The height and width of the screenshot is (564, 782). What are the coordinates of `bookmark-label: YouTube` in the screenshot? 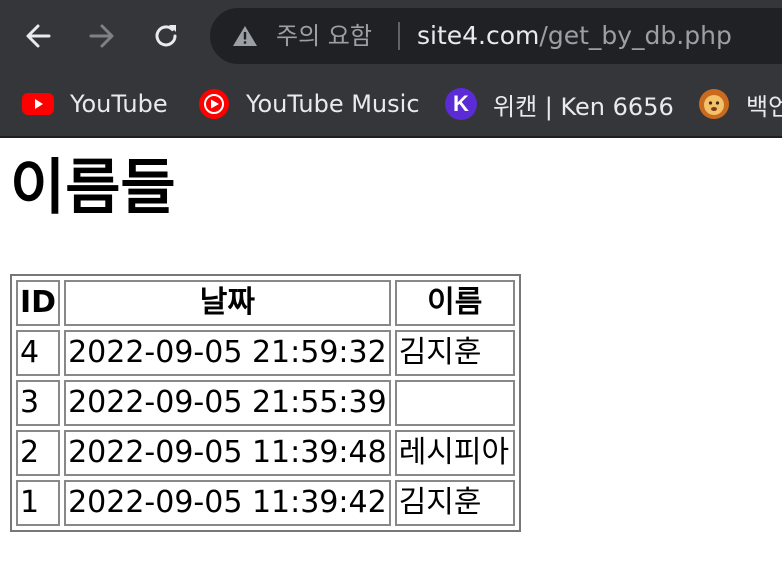 It's located at (119, 104).